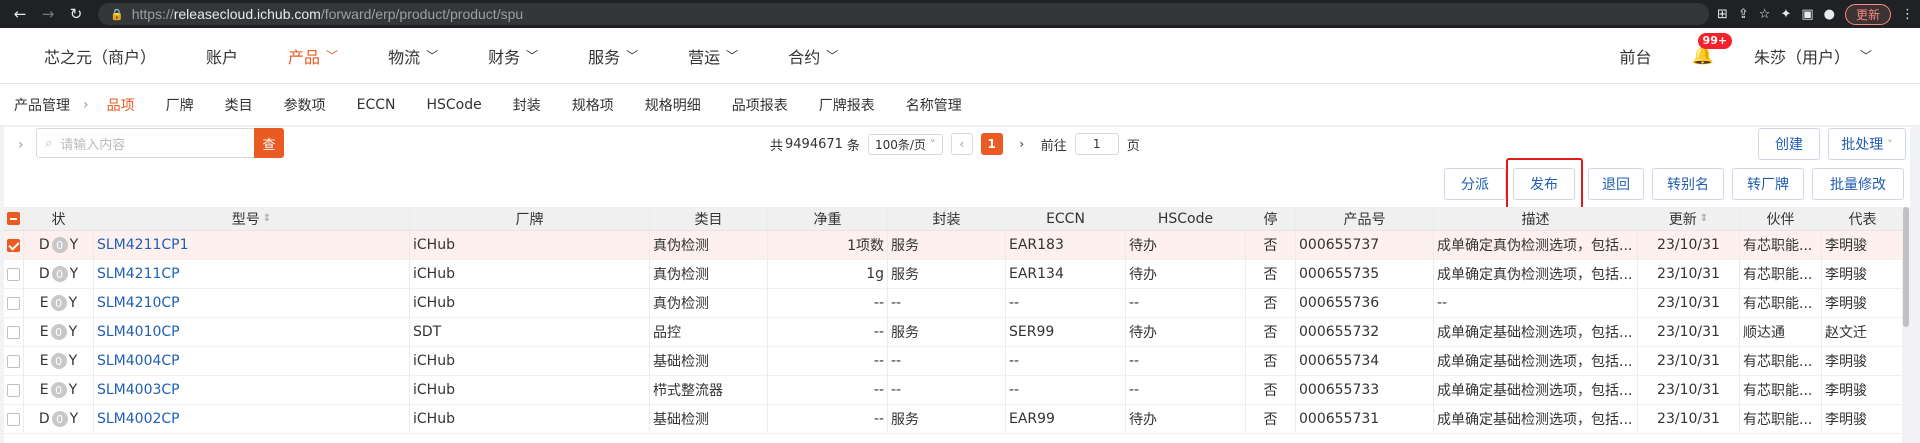 The image size is (1920, 443). Describe the element at coordinates (713, 56) in the screenshot. I see `nav-operations: 营运 ﹀` at that location.